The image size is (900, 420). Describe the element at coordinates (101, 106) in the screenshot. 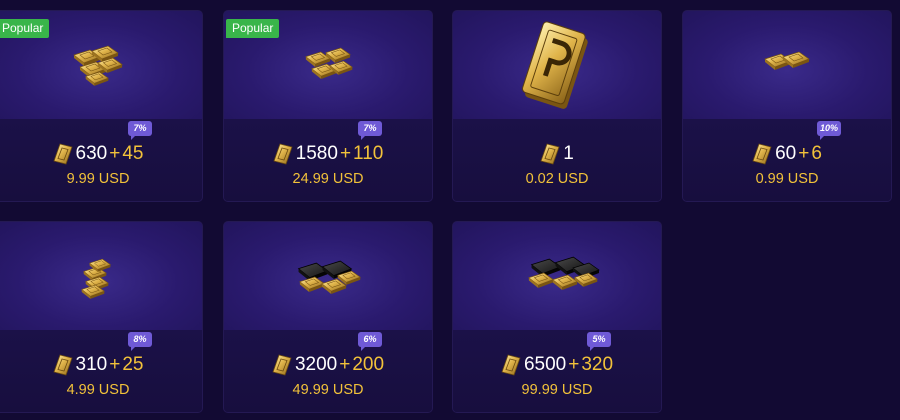

I see `gold-pack-card-1: Popular 7% 630 +45 9.99 USD` at that location.